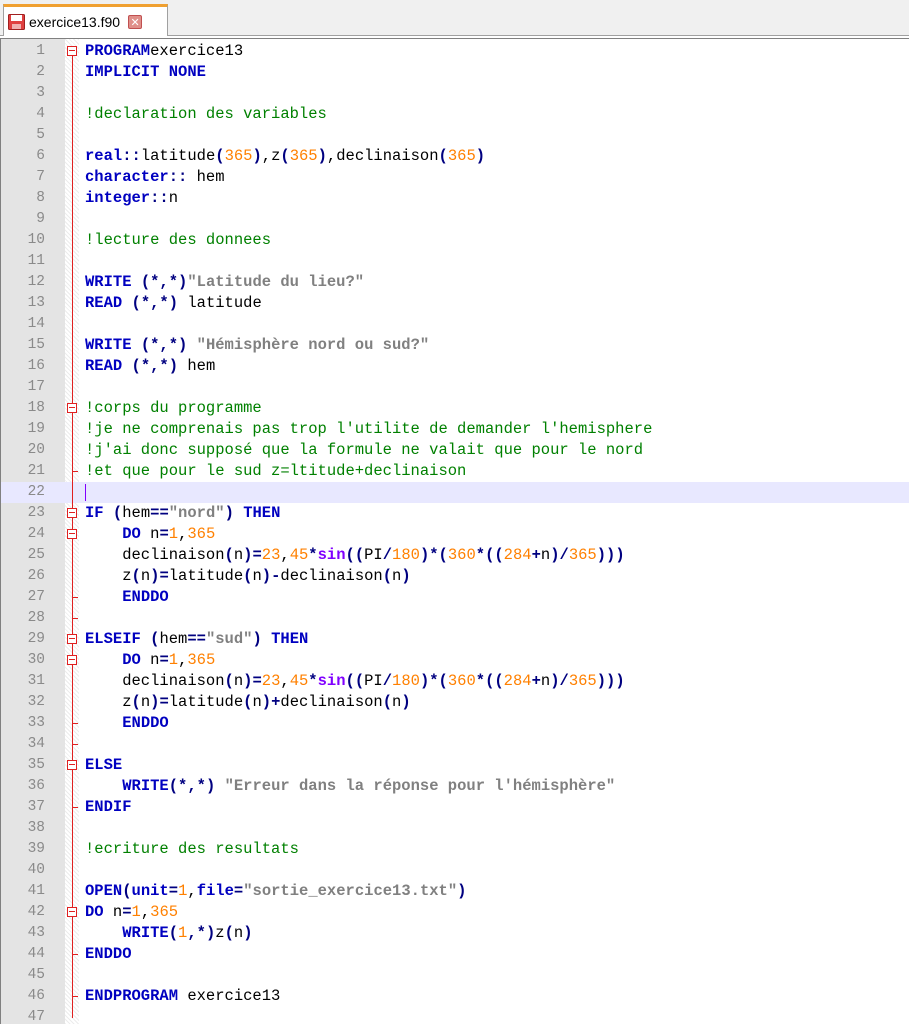 Image resolution: width=909 pixels, height=1028 pixels. Describe the element at coordinates (455, 870) in the screenshot. I see `code-line: 40` at that location.